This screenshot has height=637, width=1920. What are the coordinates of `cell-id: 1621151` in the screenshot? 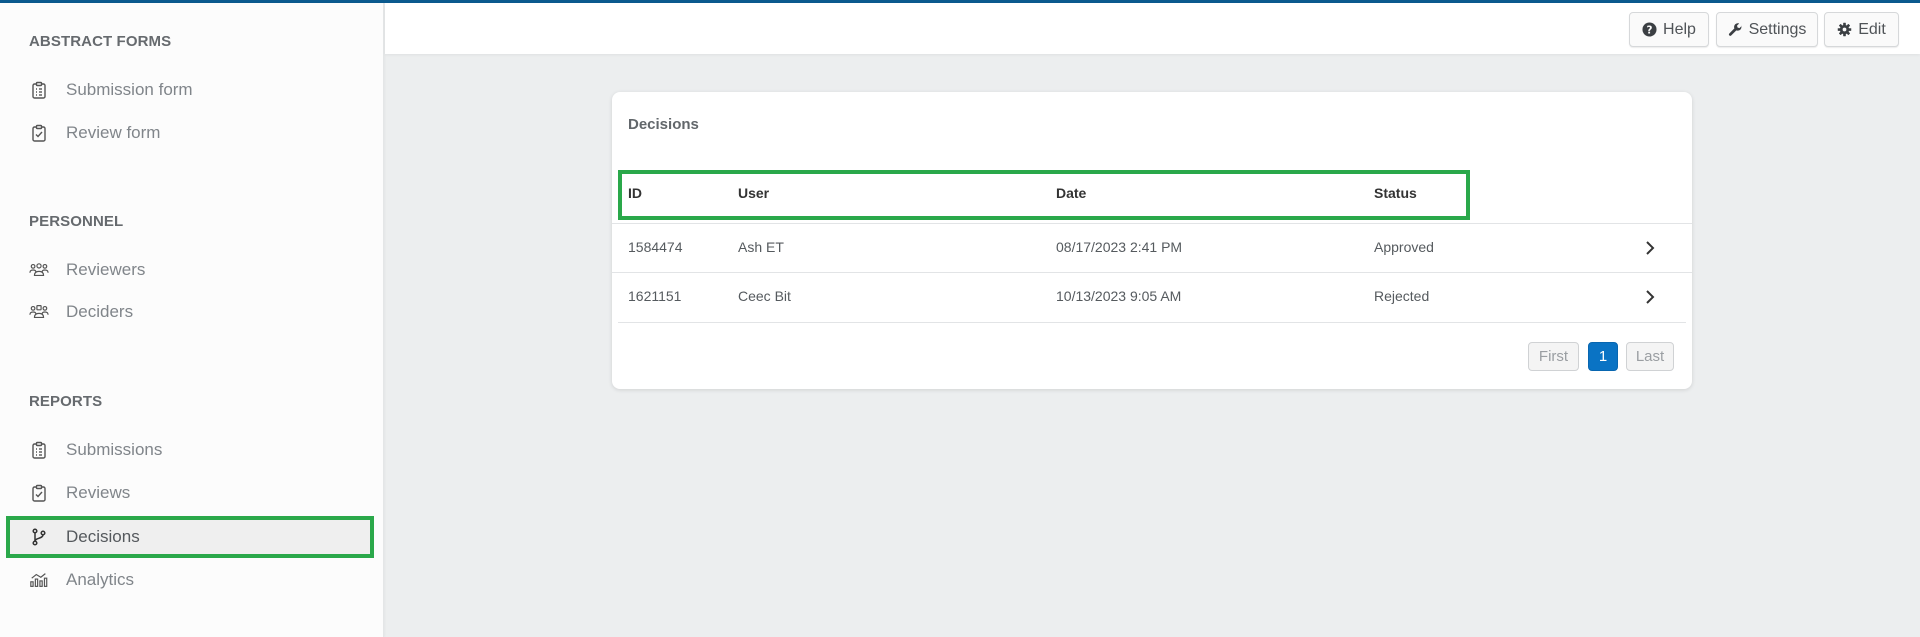 It's located at (655, 296).